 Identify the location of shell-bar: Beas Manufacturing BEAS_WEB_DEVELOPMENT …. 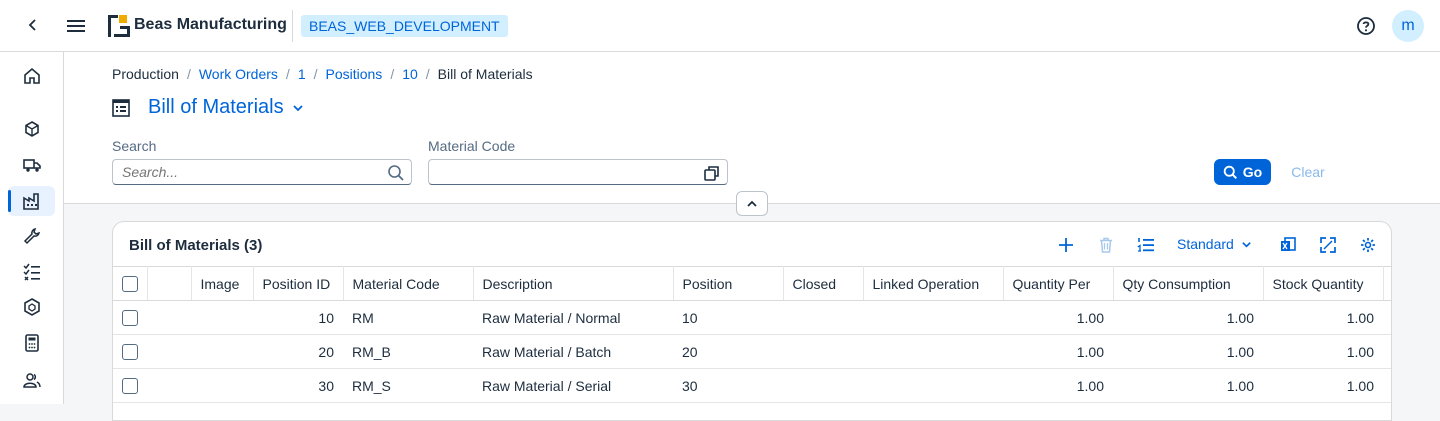
(720, 26).